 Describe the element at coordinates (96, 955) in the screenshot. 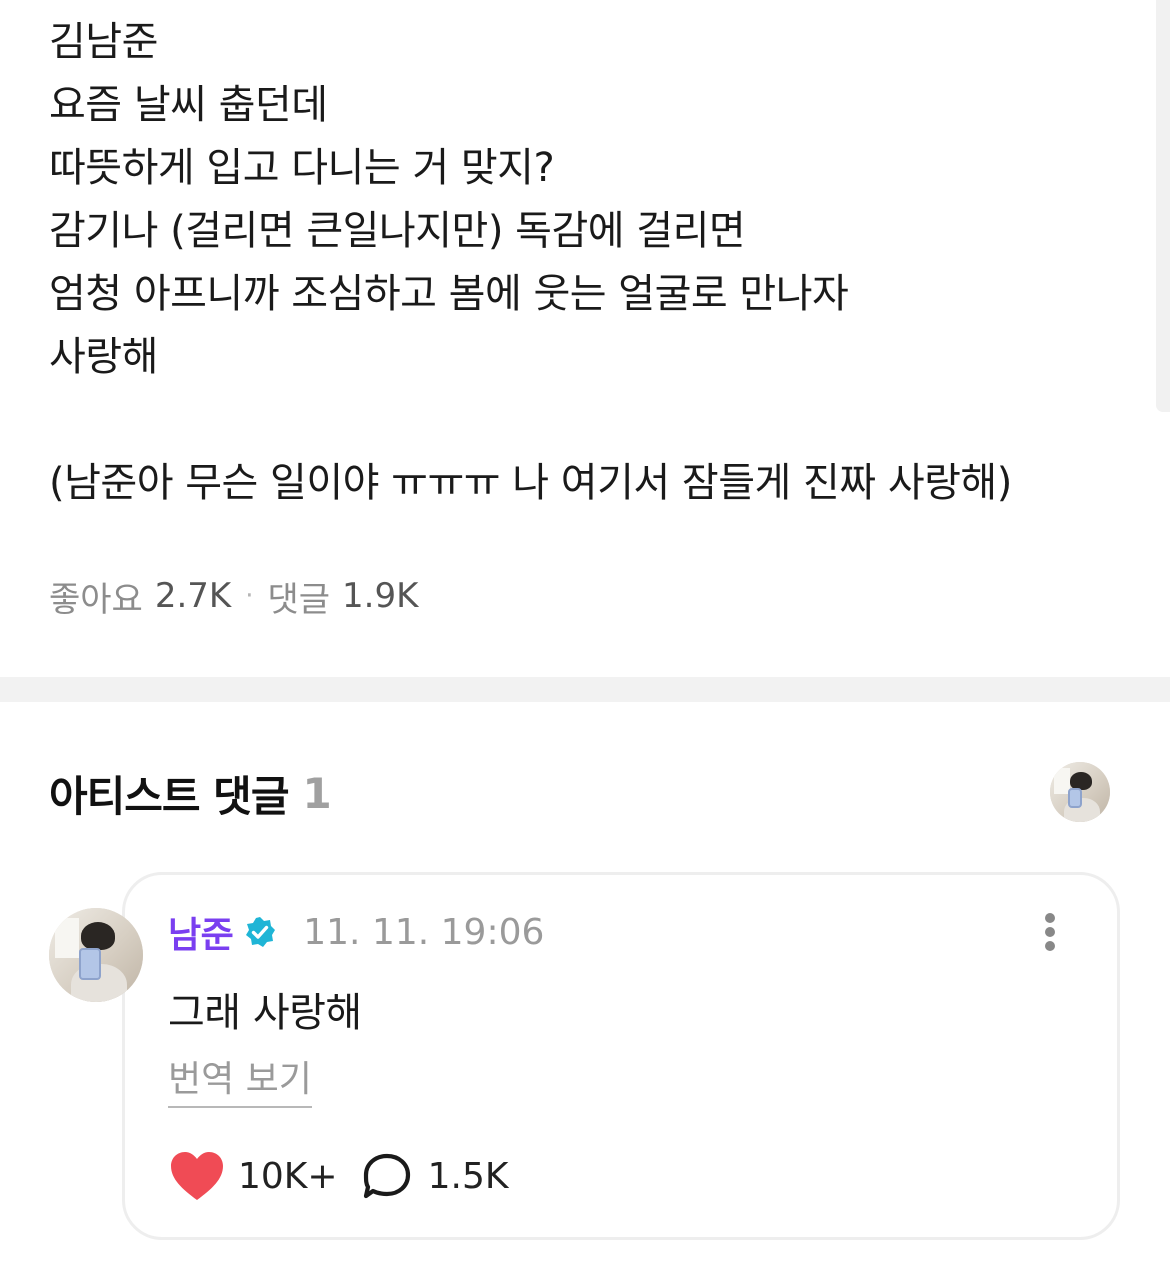

I see `comment-author-avatar` at that location.